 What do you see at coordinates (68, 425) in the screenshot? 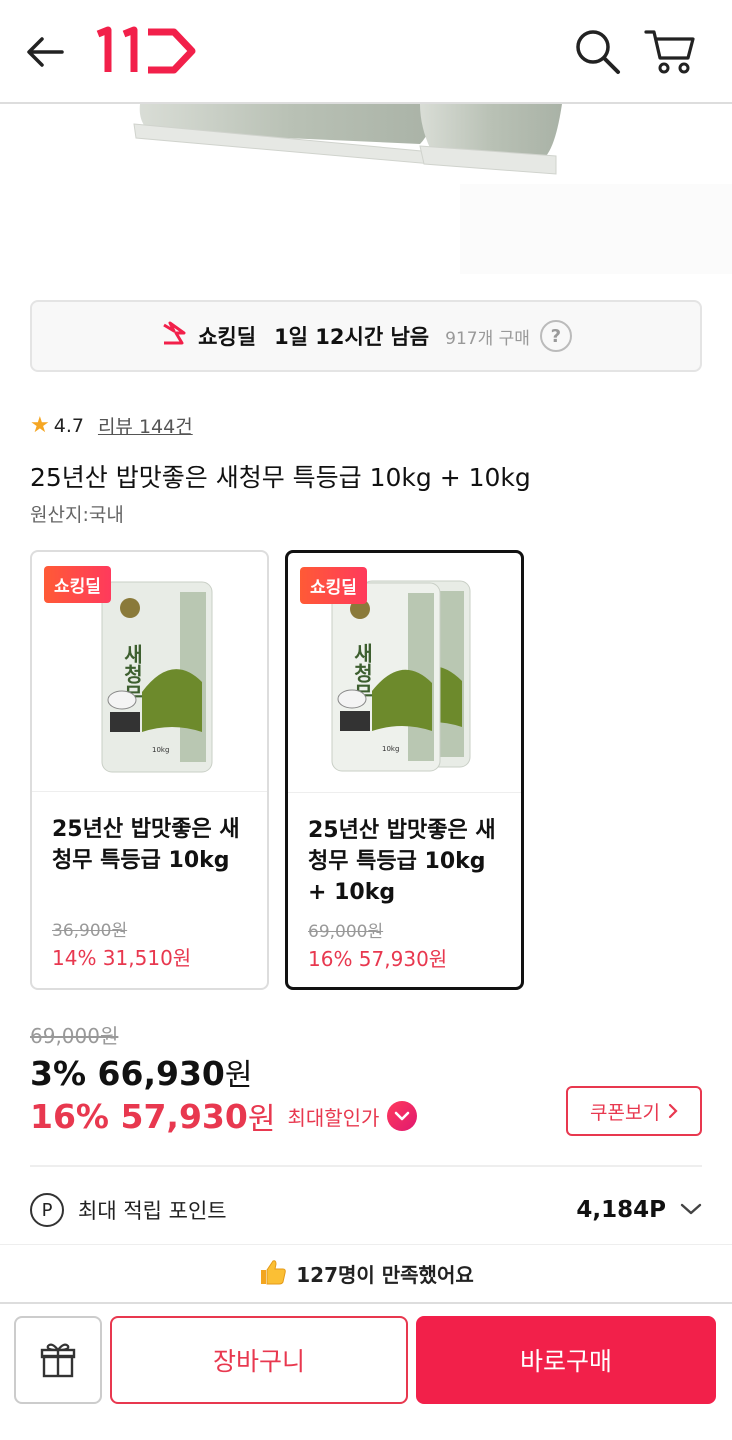
I see `rating-value: 4.7` at bounding box center [68, 425].